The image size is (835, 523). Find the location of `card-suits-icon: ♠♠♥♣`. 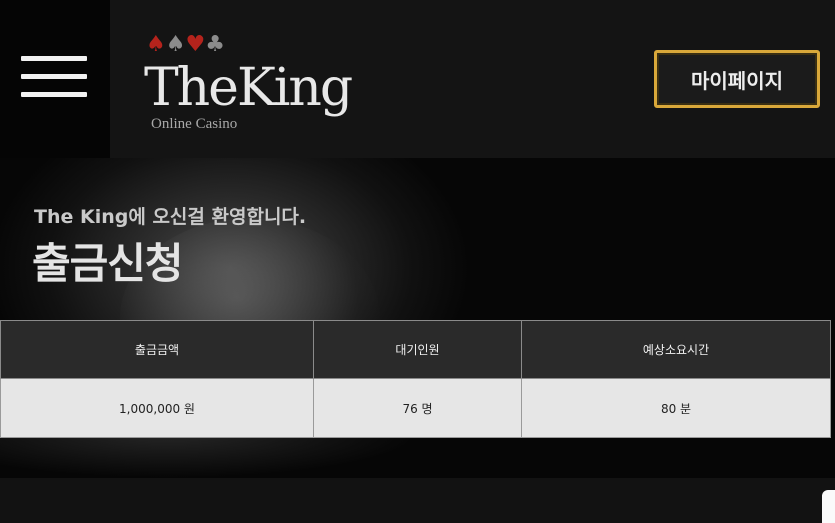

card-suits-icon: ♠♠♥♣ is located at coordinates (185, 45).